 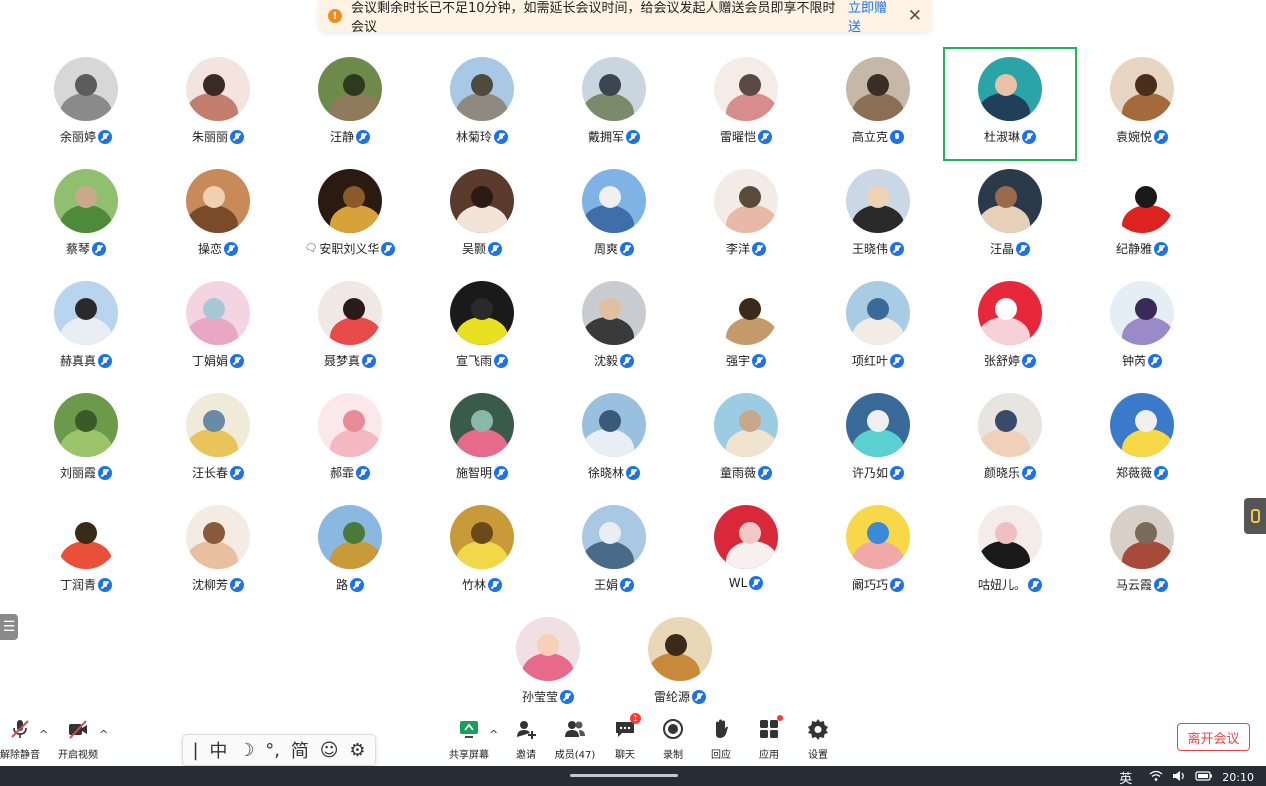 I want to click on participant-tile: 沈毅, so click(x=614, y=328).